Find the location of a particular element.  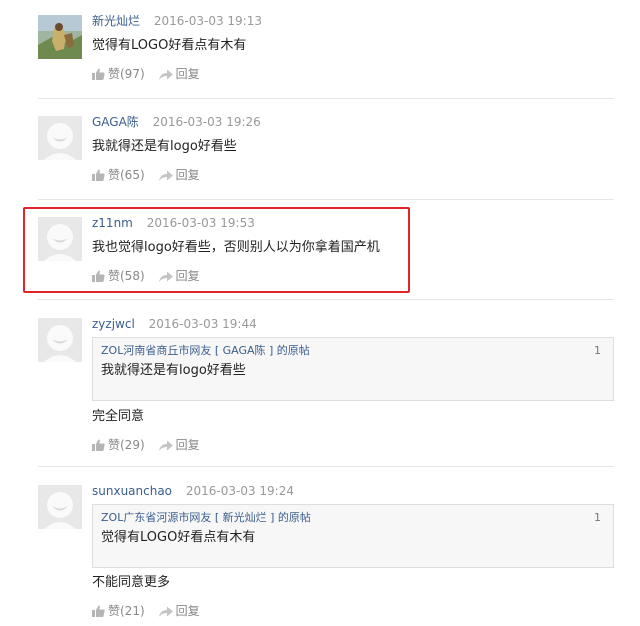

timestamp: 2016-03-03 19:26 is located at coordinates (206, 122).